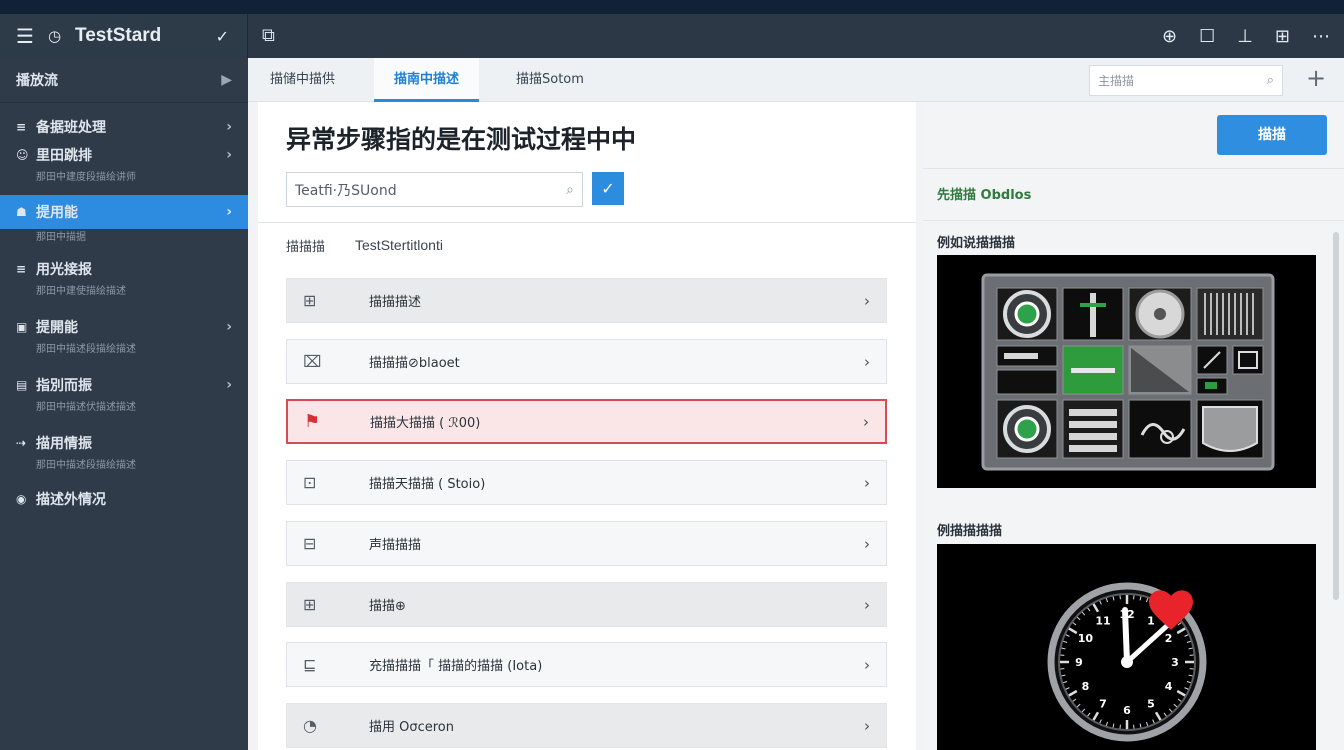 Image resolution: width=1344 pixels, height=750 pixels. What do you see at coordinates (387, 606) in the screenshot?
I see `step-label: 描描⊕` at bounding box center [387, 606].